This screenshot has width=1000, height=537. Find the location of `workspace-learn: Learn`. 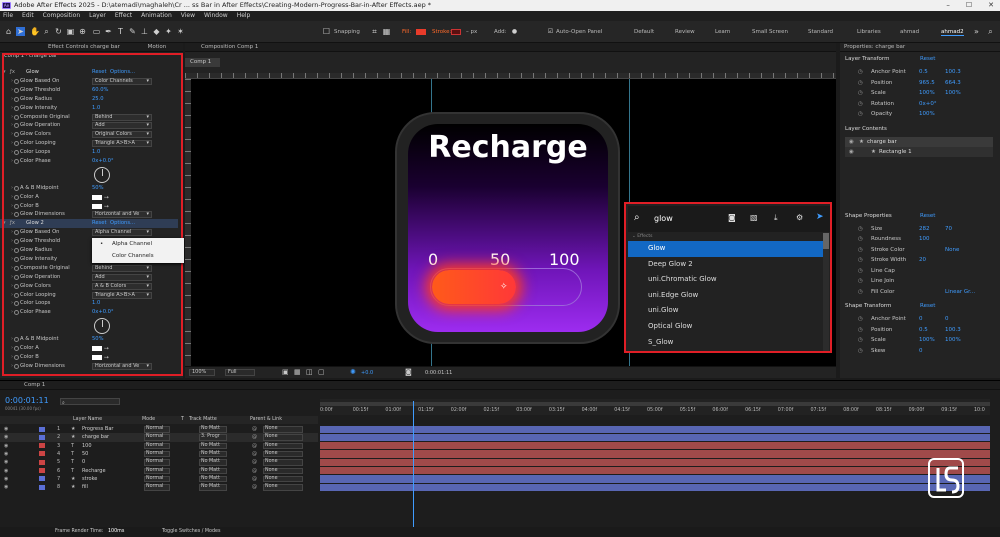

workspace-learn: Learn is located at coordinates (722, 32).